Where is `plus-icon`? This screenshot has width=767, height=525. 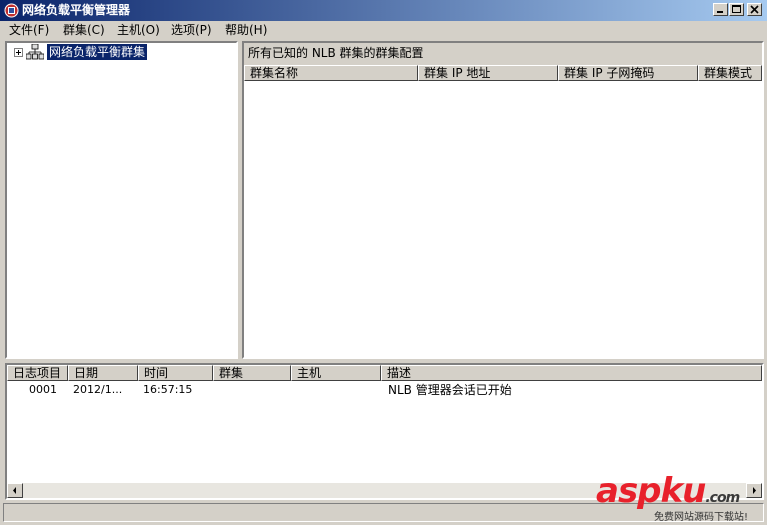 plus-icon is located at coordinates (18, 52).